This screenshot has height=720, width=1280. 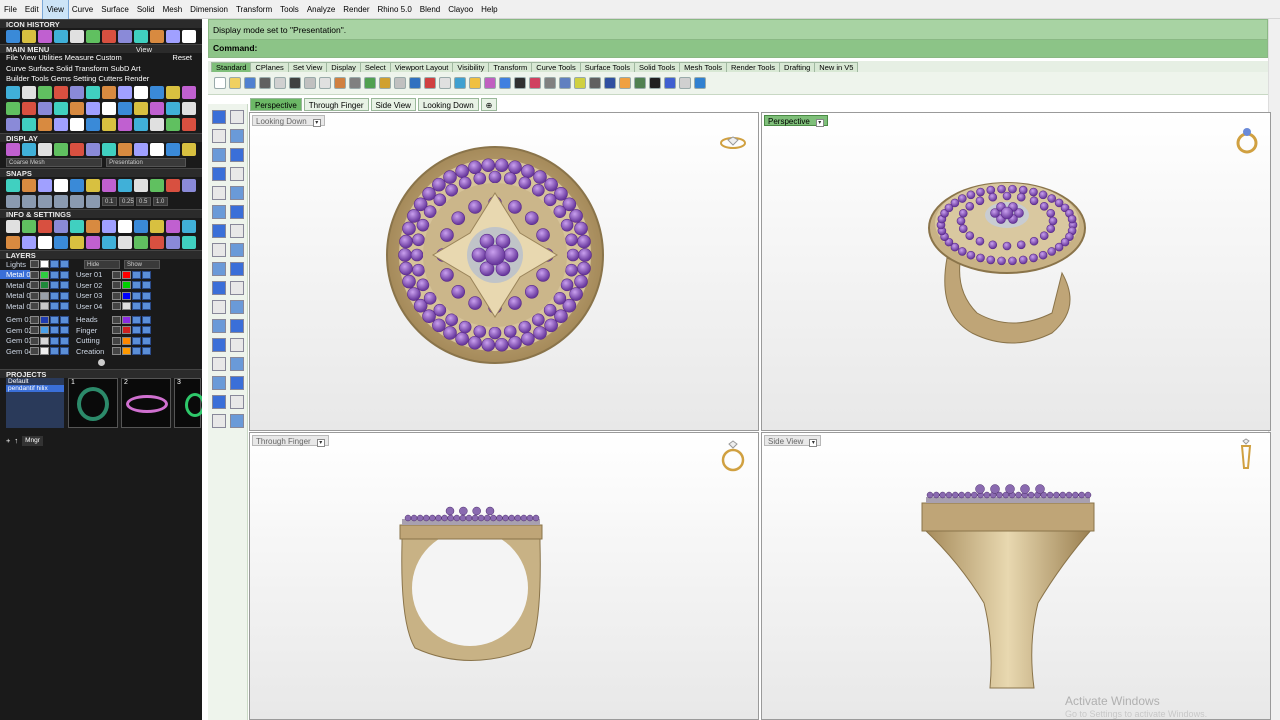 What do you see at coordinates (101, 69) in the screenshot?
I see `main-menu-row-2: Curve Surface Solid Transform SubD Art` at bounding box center [101, 69].